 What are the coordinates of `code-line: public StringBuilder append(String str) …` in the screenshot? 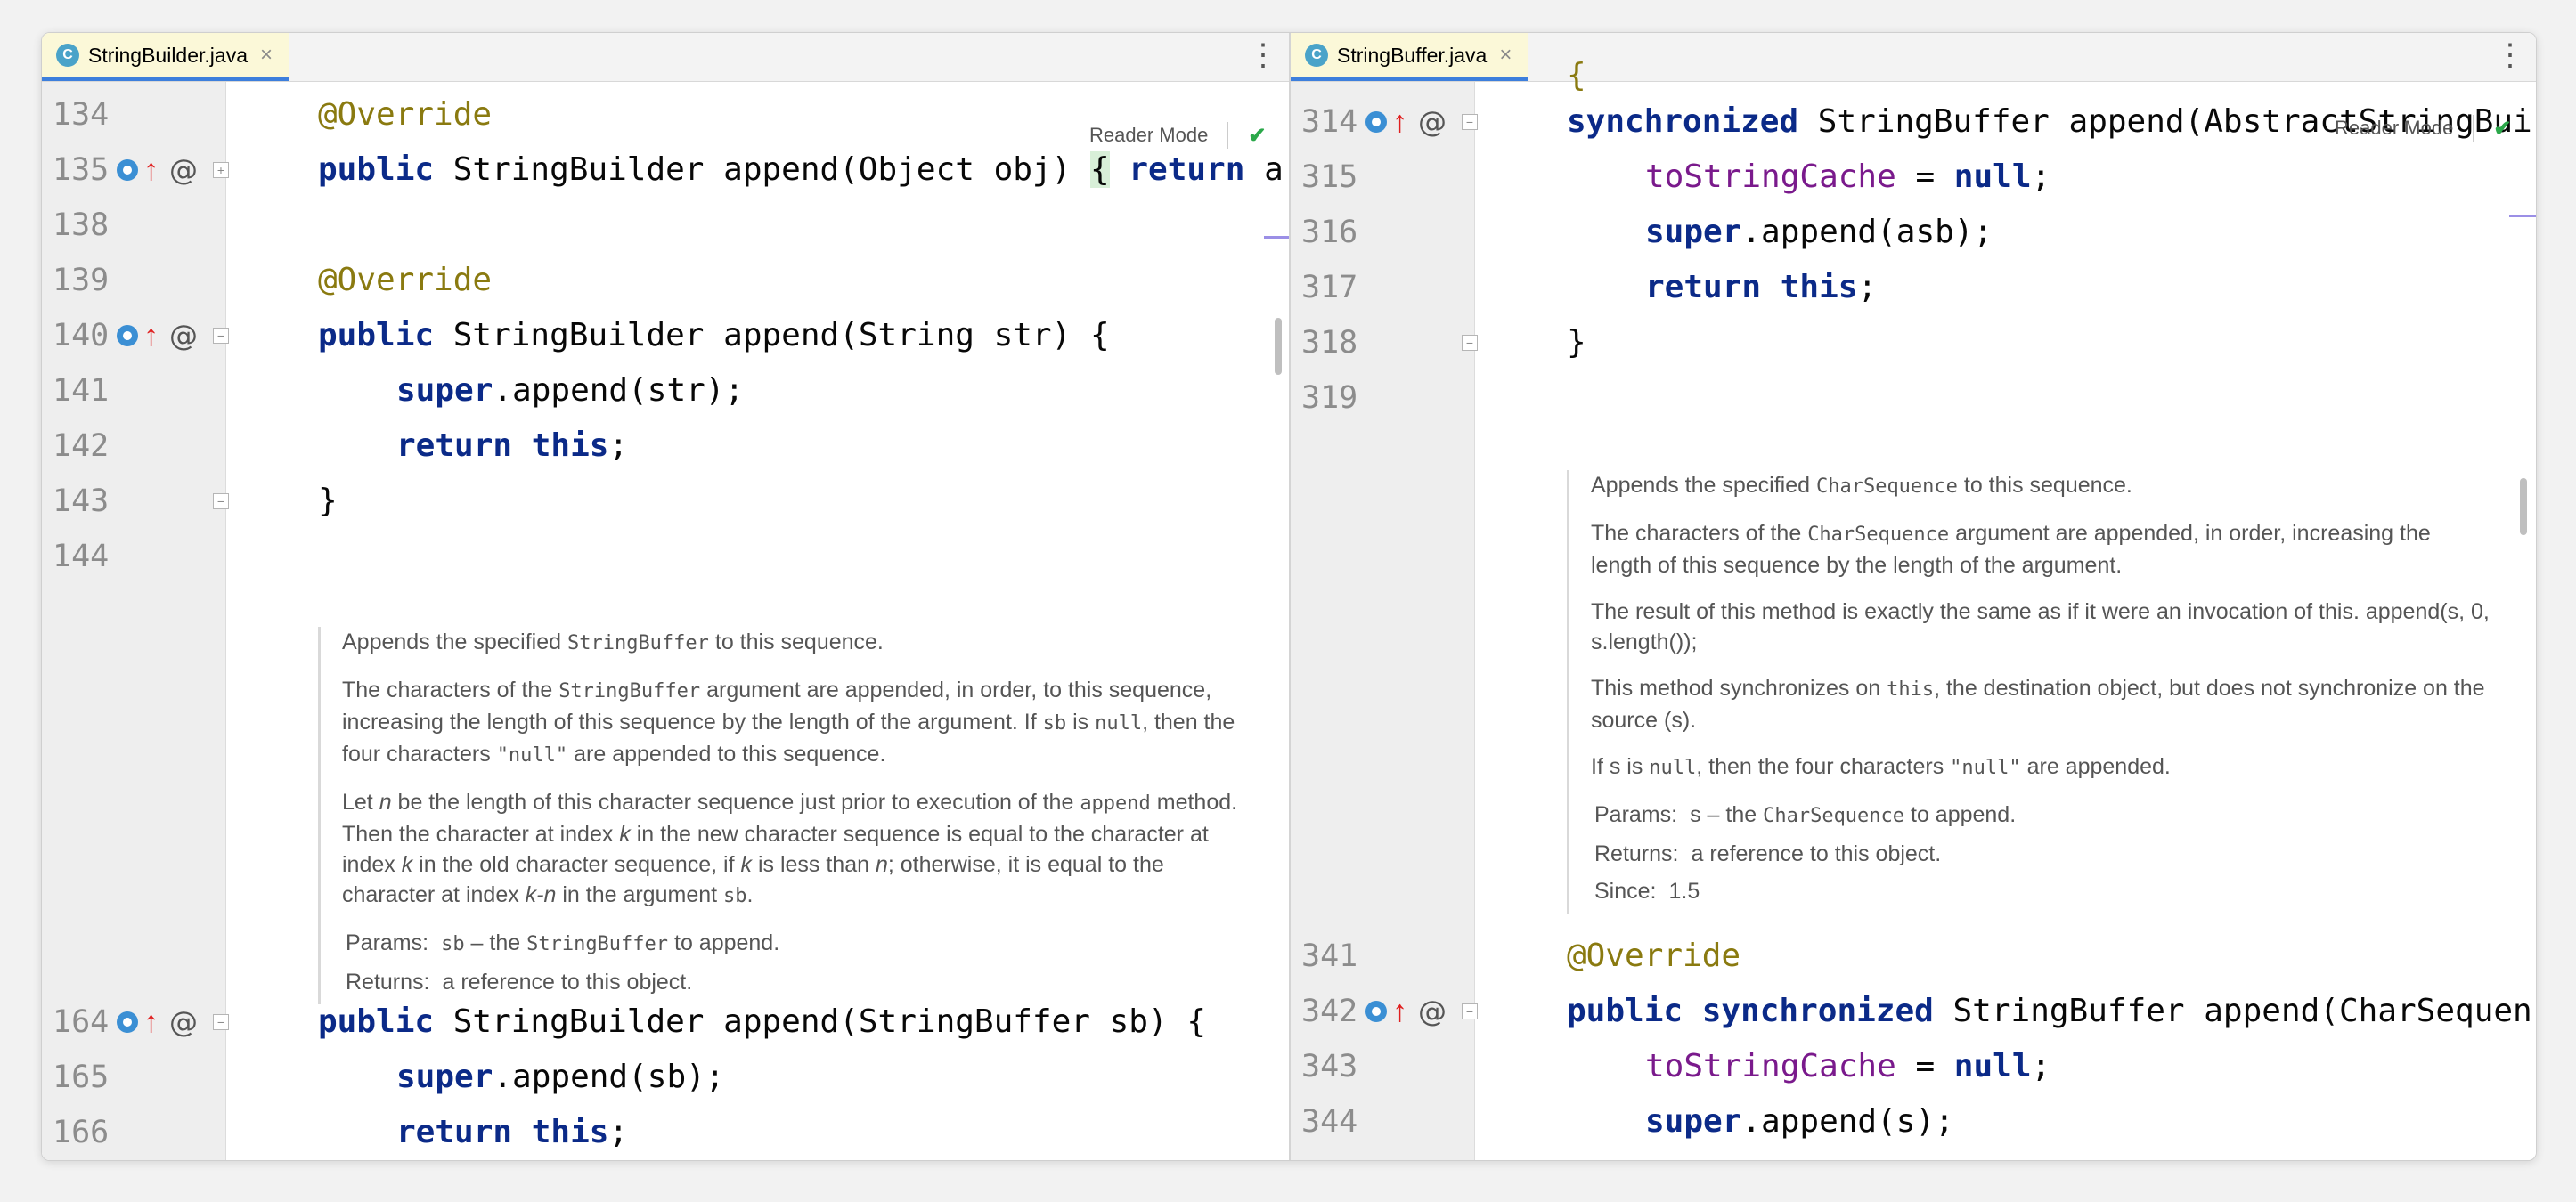 It's located at (714, 335).